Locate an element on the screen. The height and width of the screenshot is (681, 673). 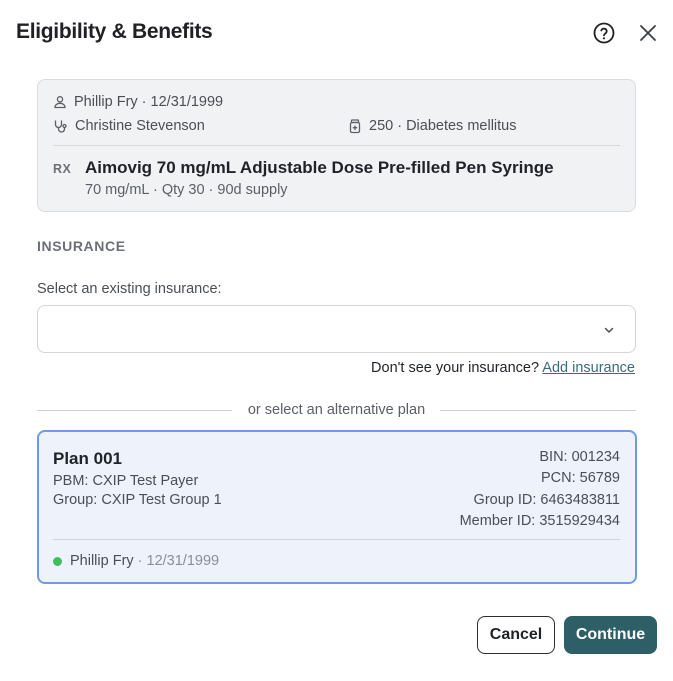
continue-button: Continue is located at coordinates (610, 635).